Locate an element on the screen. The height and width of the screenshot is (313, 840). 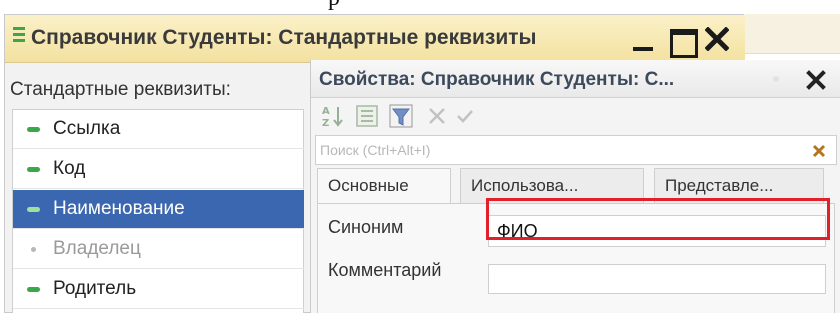
page-caption-fragment: p is located at coordinates (420, 7).